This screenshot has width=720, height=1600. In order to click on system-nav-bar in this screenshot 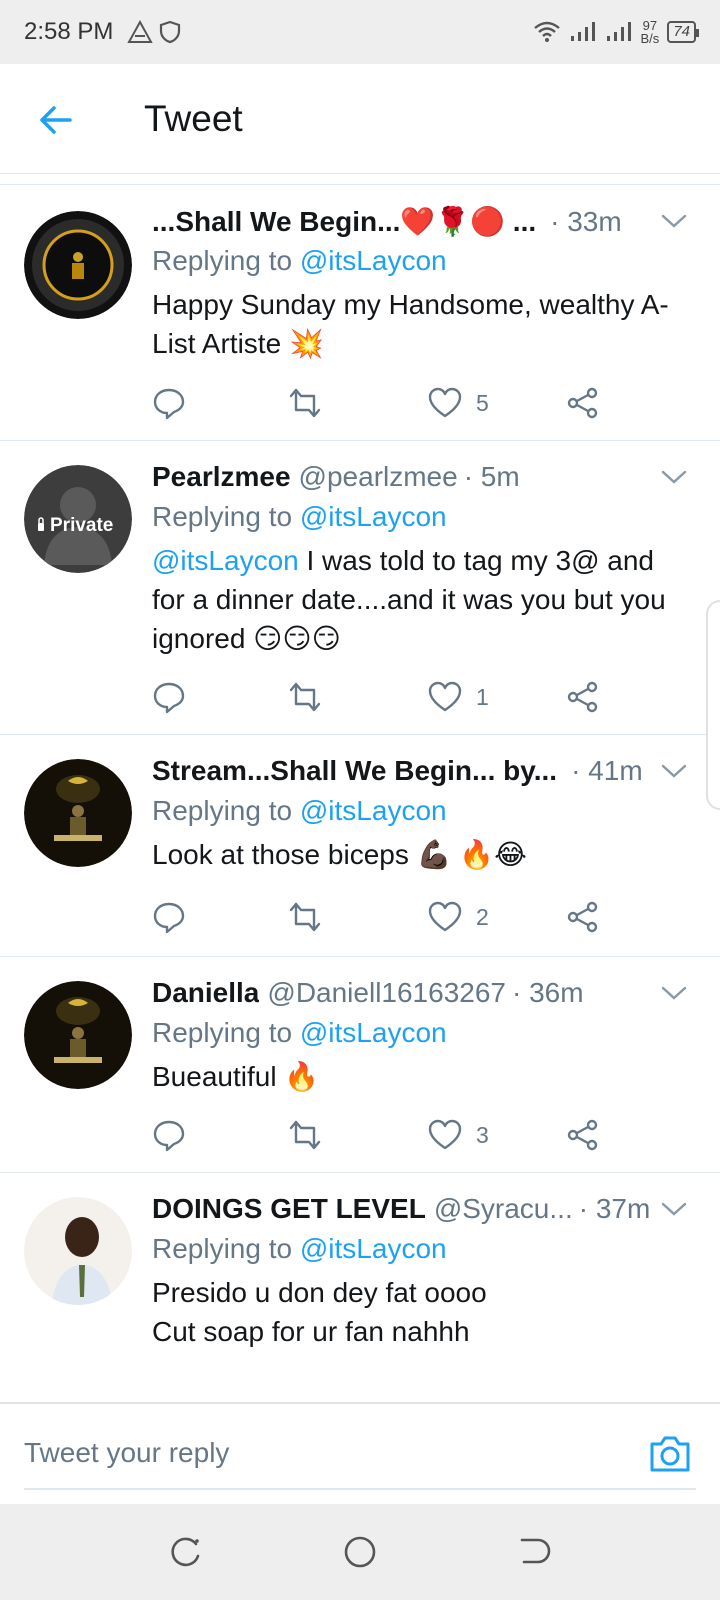, I will do `click(360, 1552)`.